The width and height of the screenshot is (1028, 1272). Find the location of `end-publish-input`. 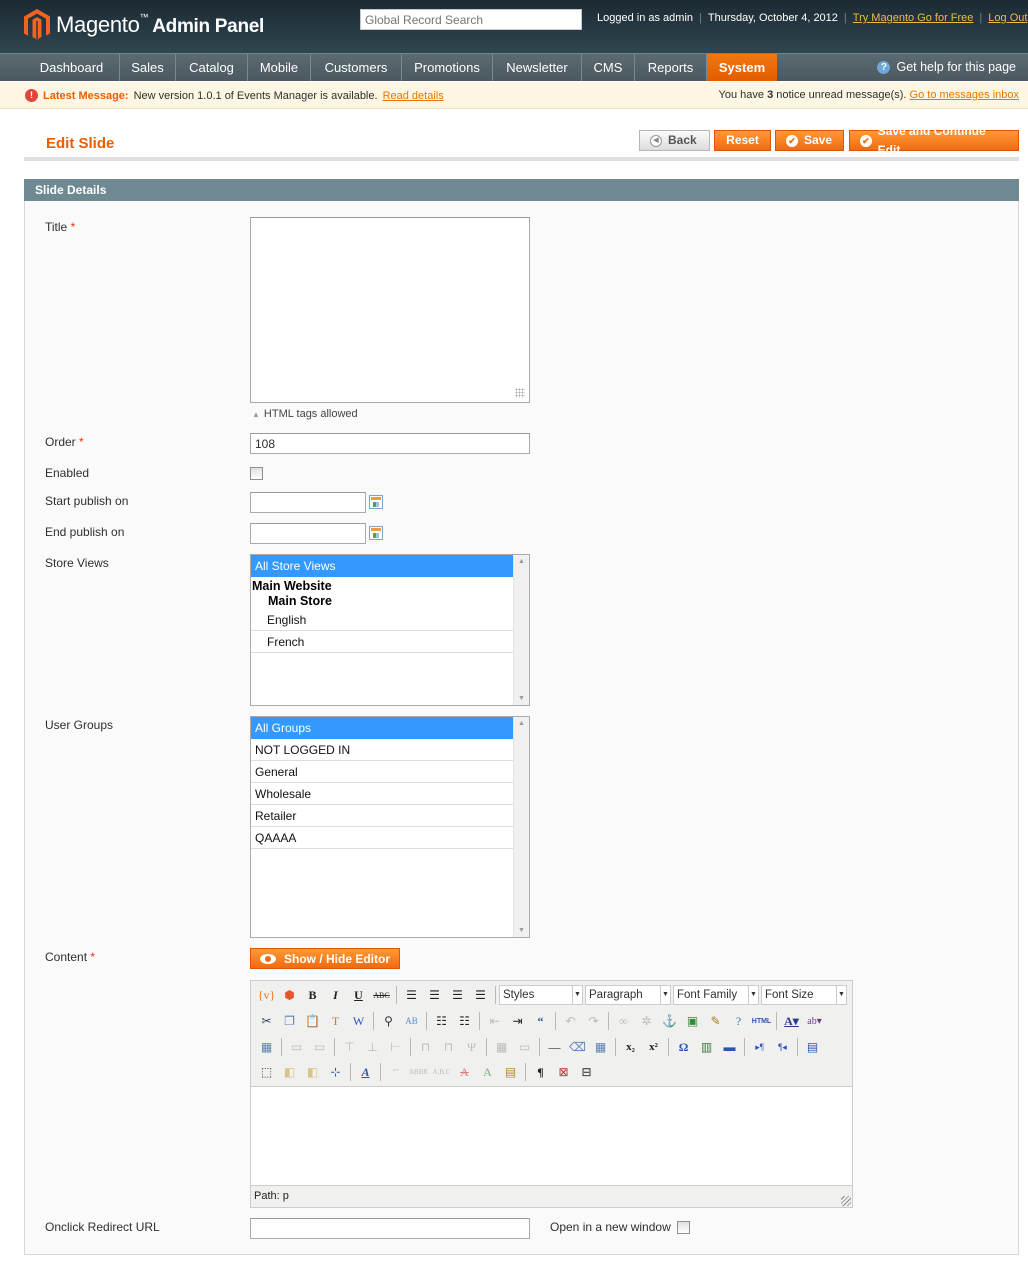

end-publish-input is located at coordinates (308, 533).